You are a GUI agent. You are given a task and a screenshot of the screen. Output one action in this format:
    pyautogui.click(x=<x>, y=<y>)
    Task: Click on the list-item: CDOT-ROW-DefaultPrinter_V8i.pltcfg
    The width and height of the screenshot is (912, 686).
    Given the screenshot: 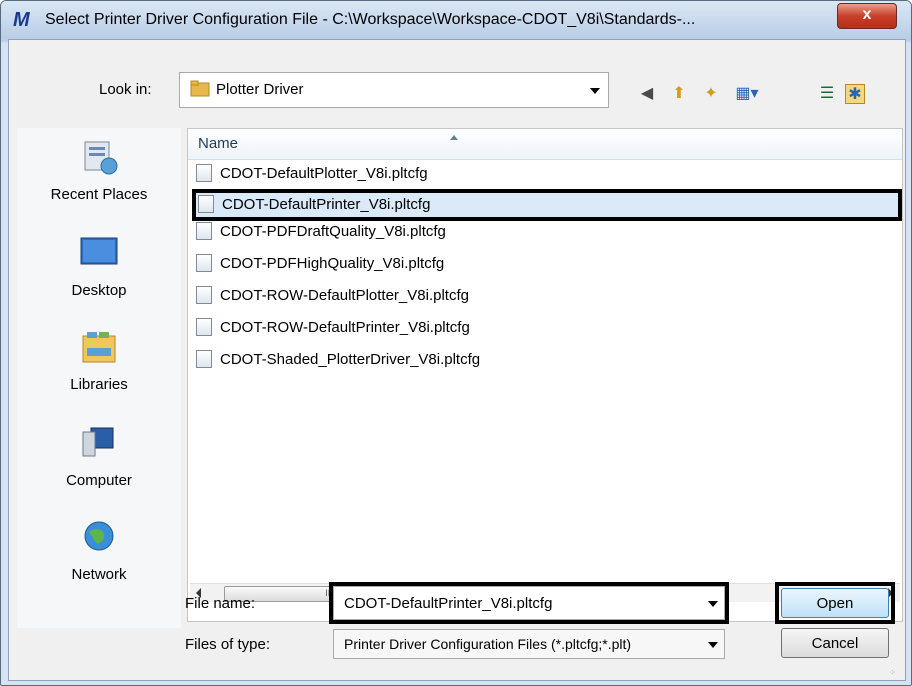 What is the action you would take?
    pyautogui.click(x=426, y=330)
    